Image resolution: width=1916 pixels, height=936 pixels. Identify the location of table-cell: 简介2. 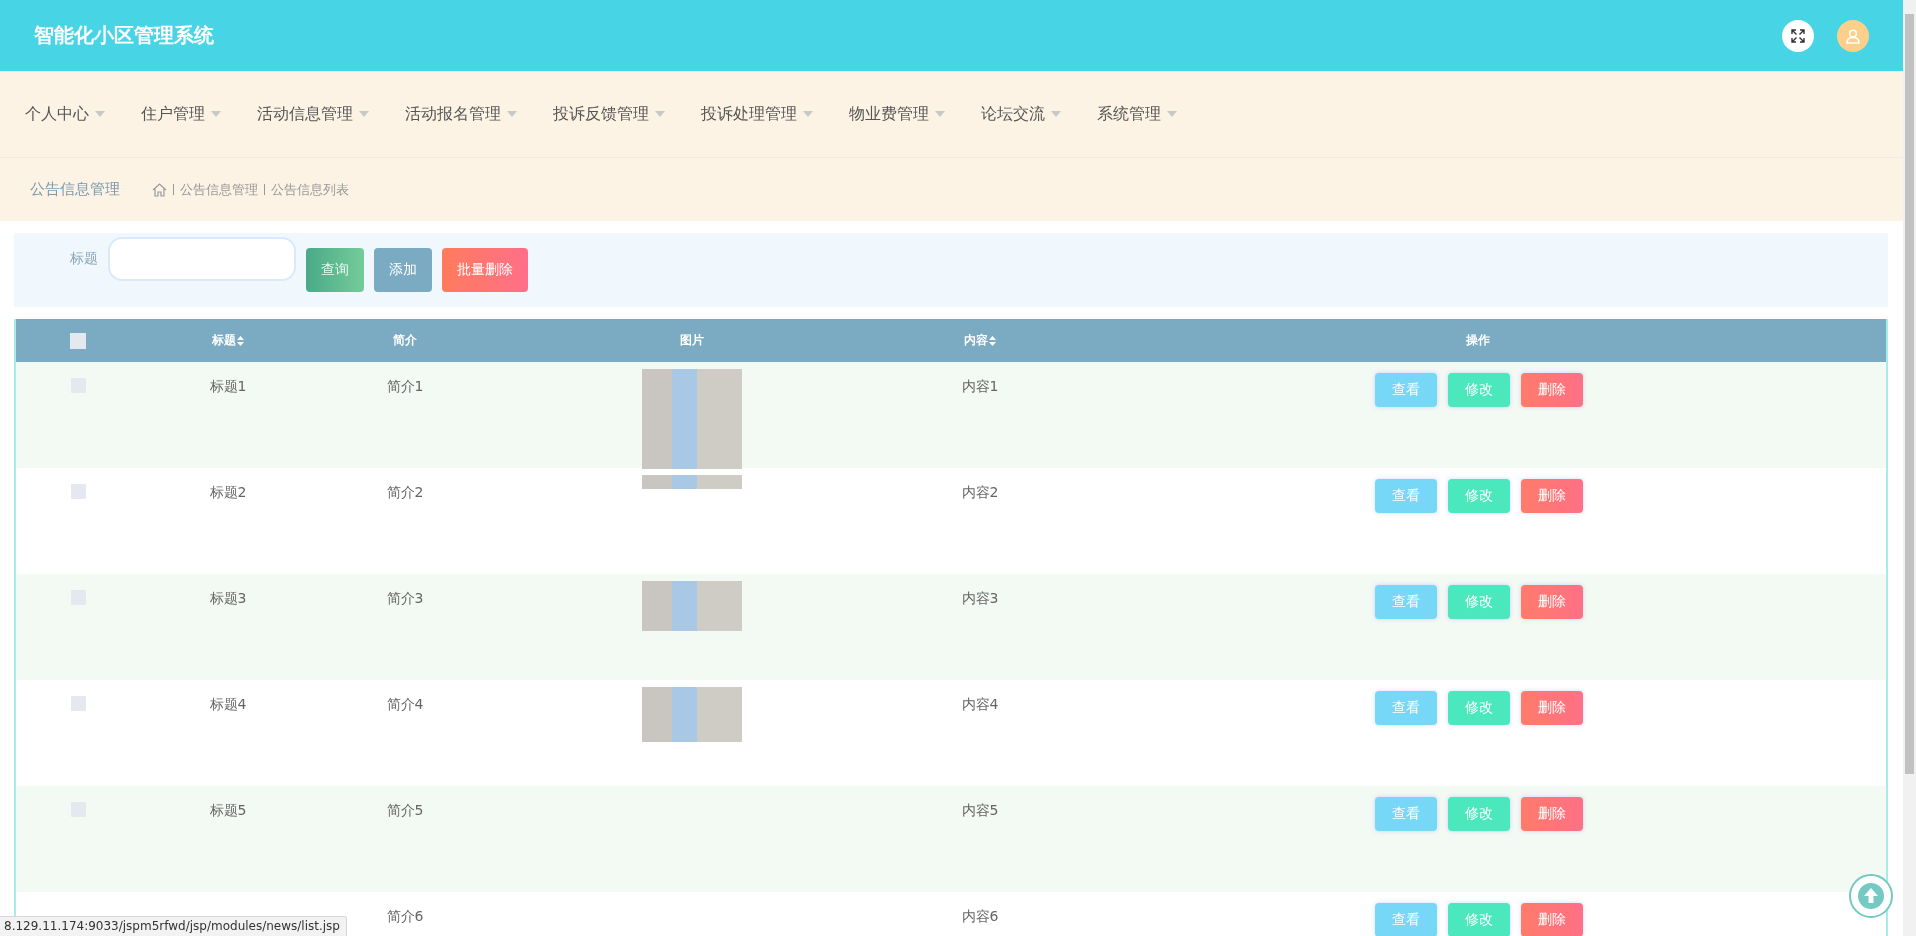
(405, 493).